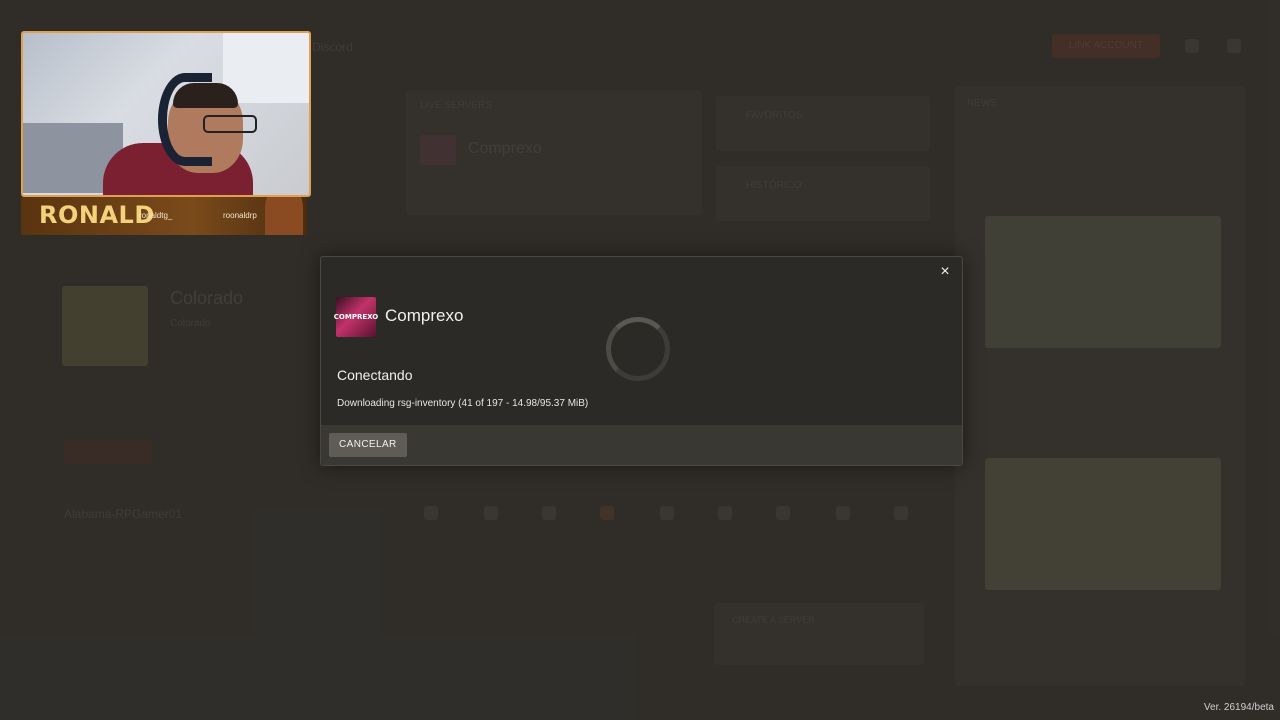  I want to click on webcam-window, so click(266, 68).